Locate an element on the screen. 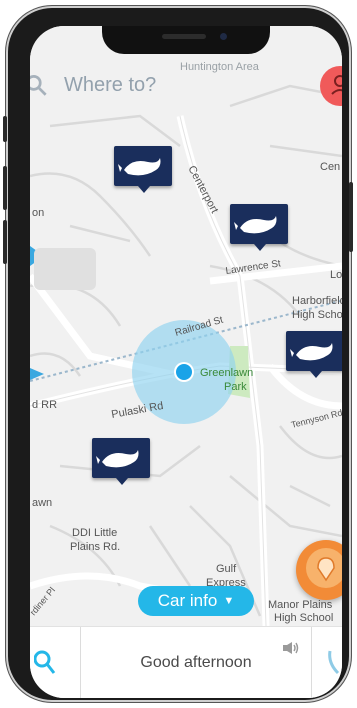 The image size is (357, 708). map-label-park: Park is located at coordinates (235, 387).